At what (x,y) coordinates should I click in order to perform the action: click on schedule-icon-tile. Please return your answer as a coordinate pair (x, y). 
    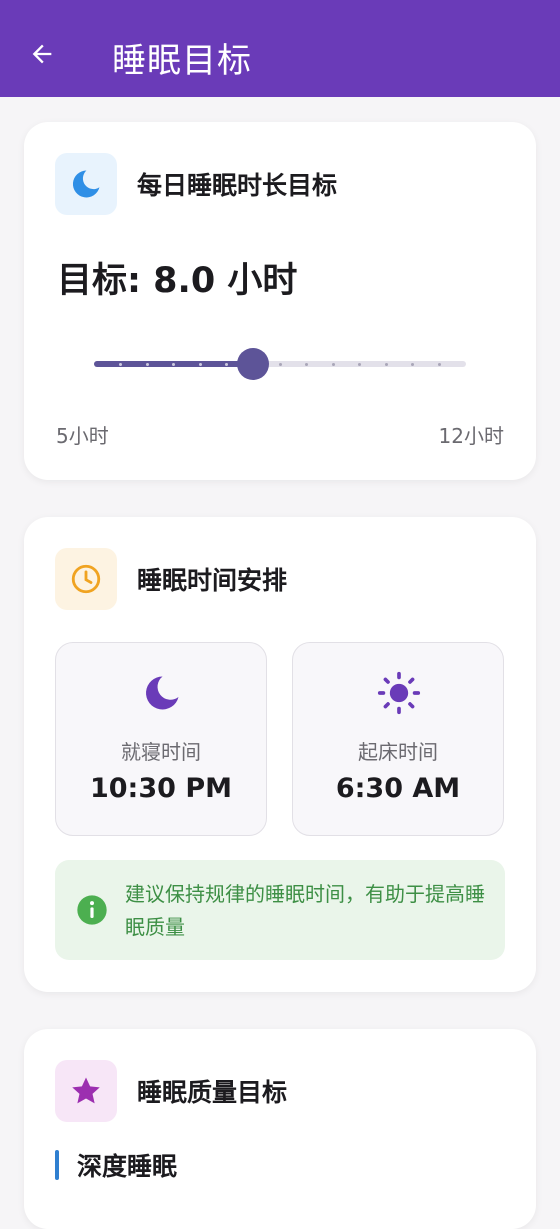
    Looking at the image, I should click on (86, 579).